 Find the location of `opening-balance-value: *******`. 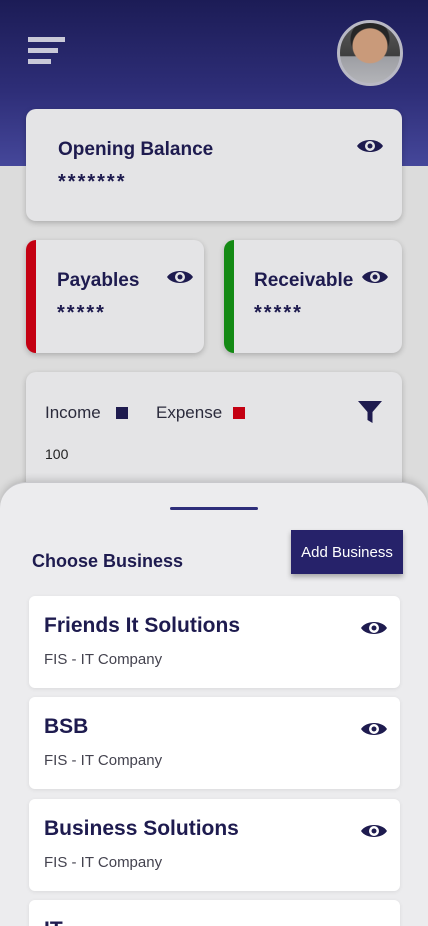

opening-balance-value: ******* is located at coordinates (92, 182).